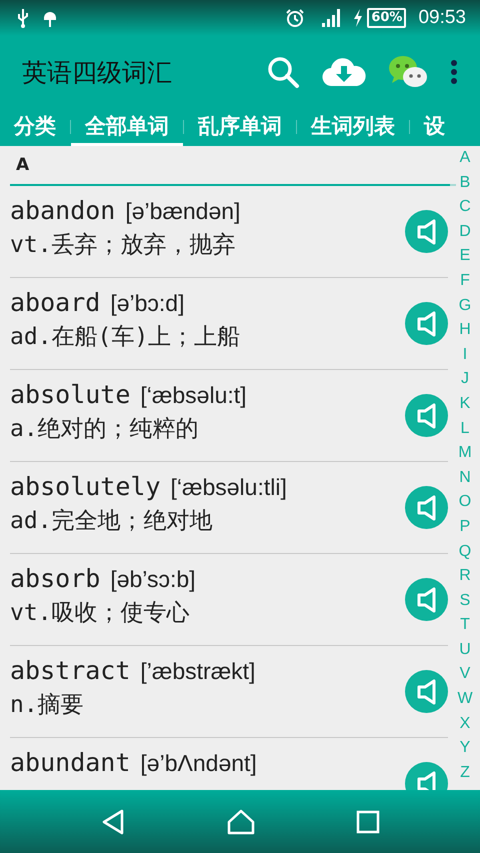 The width and height of the screenshot is (480, 853). Describe the element at coordinates (465, 453) in the screenshot. I see `index-letter: M` at that location.